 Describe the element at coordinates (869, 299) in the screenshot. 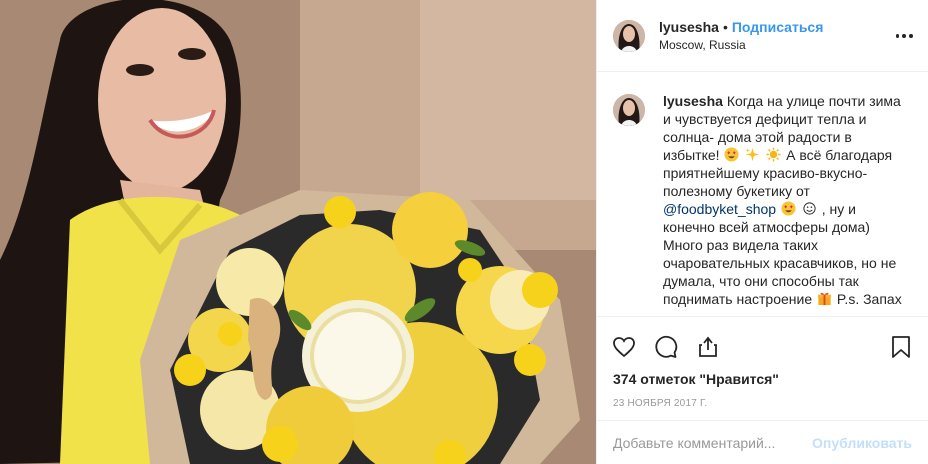

I see `caption-text-4: P.s. Запах` at that location.